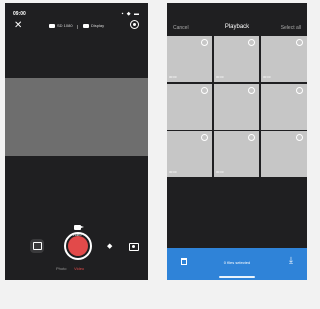  I want to click on download-icon: ⤓, so click(291, 260).